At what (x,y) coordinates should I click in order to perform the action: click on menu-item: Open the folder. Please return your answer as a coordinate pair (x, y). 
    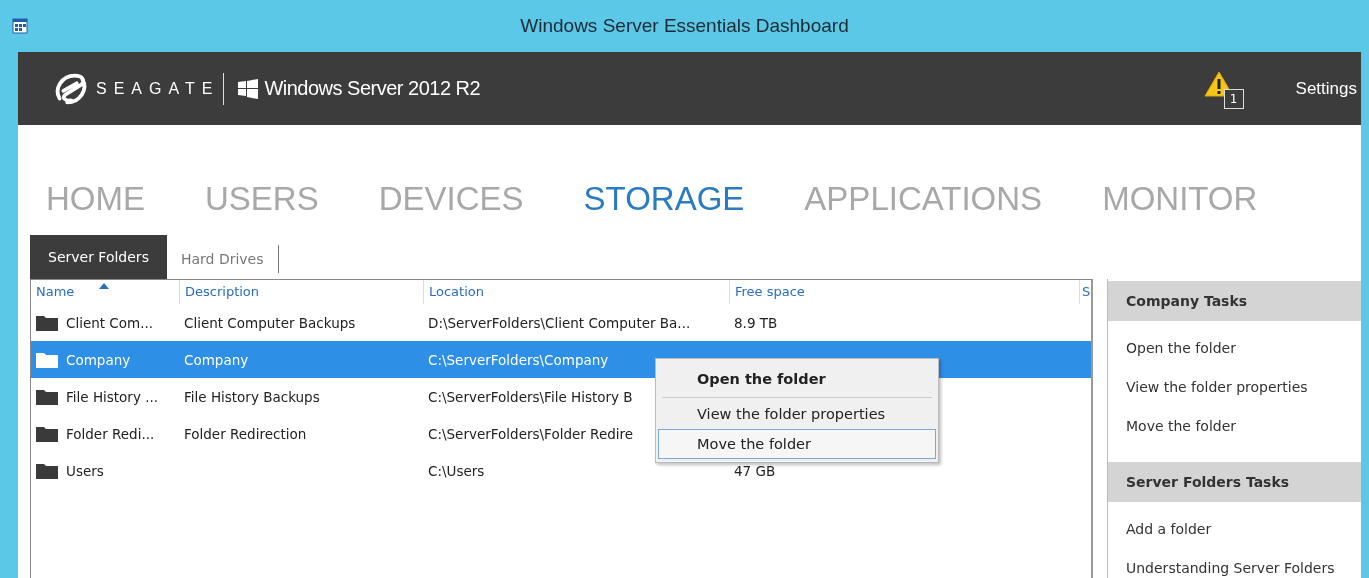
    Looking at the image, I should click on (797, 379).